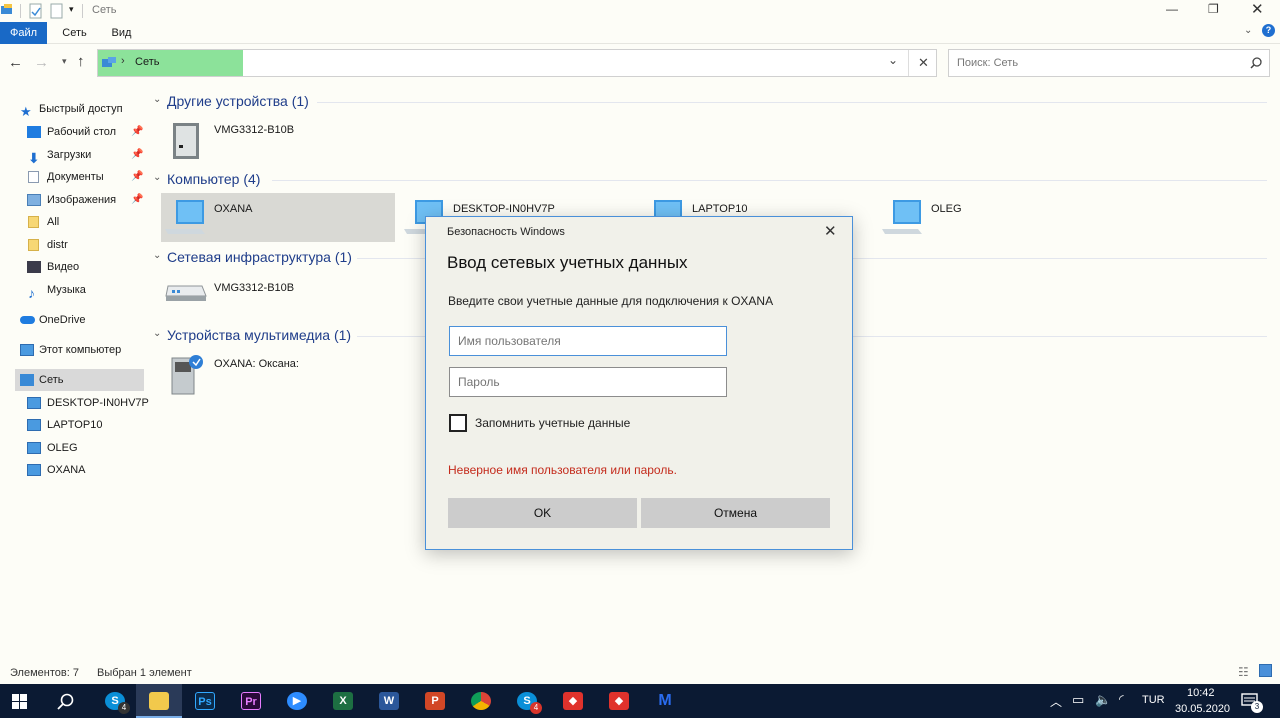  I want to click on username-field, so click(588, 341).